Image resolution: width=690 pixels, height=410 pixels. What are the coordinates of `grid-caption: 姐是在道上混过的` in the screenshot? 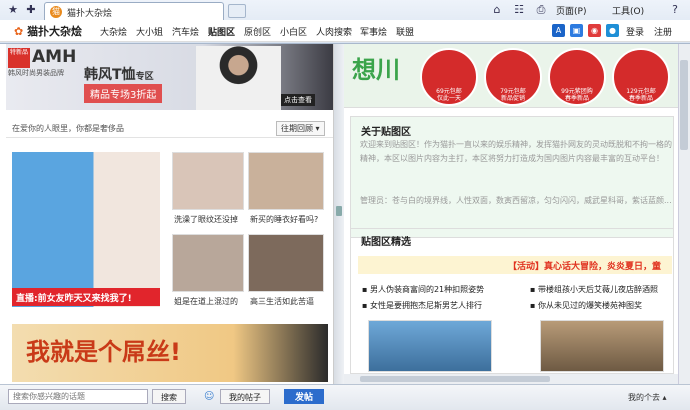 It's located at (206, 301).